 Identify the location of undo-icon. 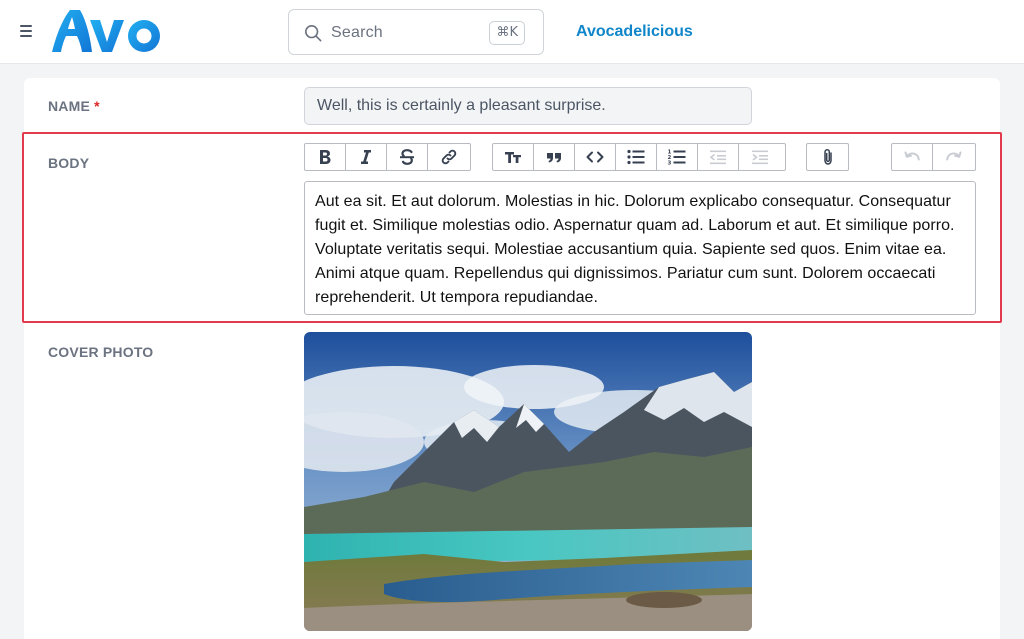
(912, 156).